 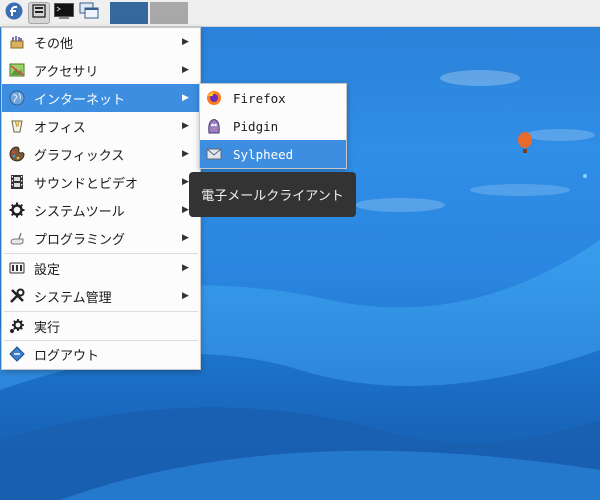 I want to click on tooltip: 電子メールクライアント, so click(x=272, y=194).